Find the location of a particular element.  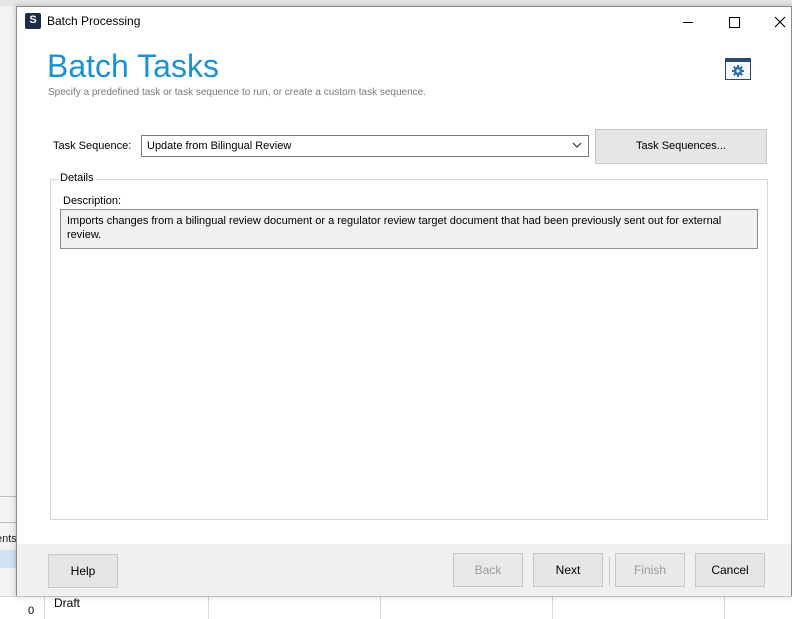

window-title: Batch Processing is located at coordinates (94, 21).